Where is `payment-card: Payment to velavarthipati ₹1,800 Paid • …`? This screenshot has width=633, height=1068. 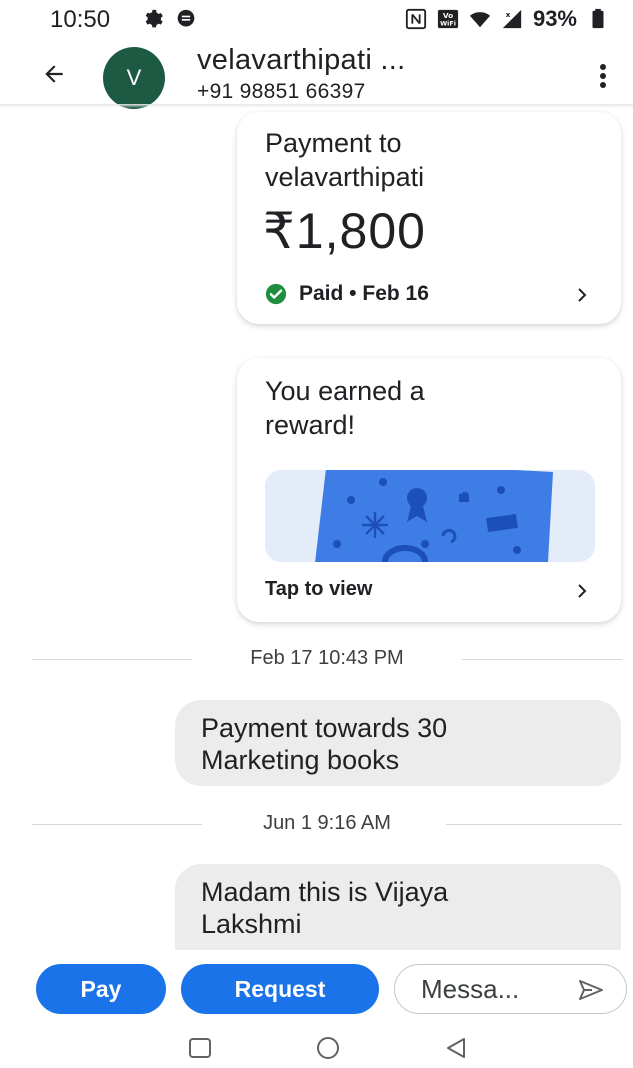
payment-card: Payment to velavarthipati ₹1,800 Paid • … is located at coordinates (429, 218).